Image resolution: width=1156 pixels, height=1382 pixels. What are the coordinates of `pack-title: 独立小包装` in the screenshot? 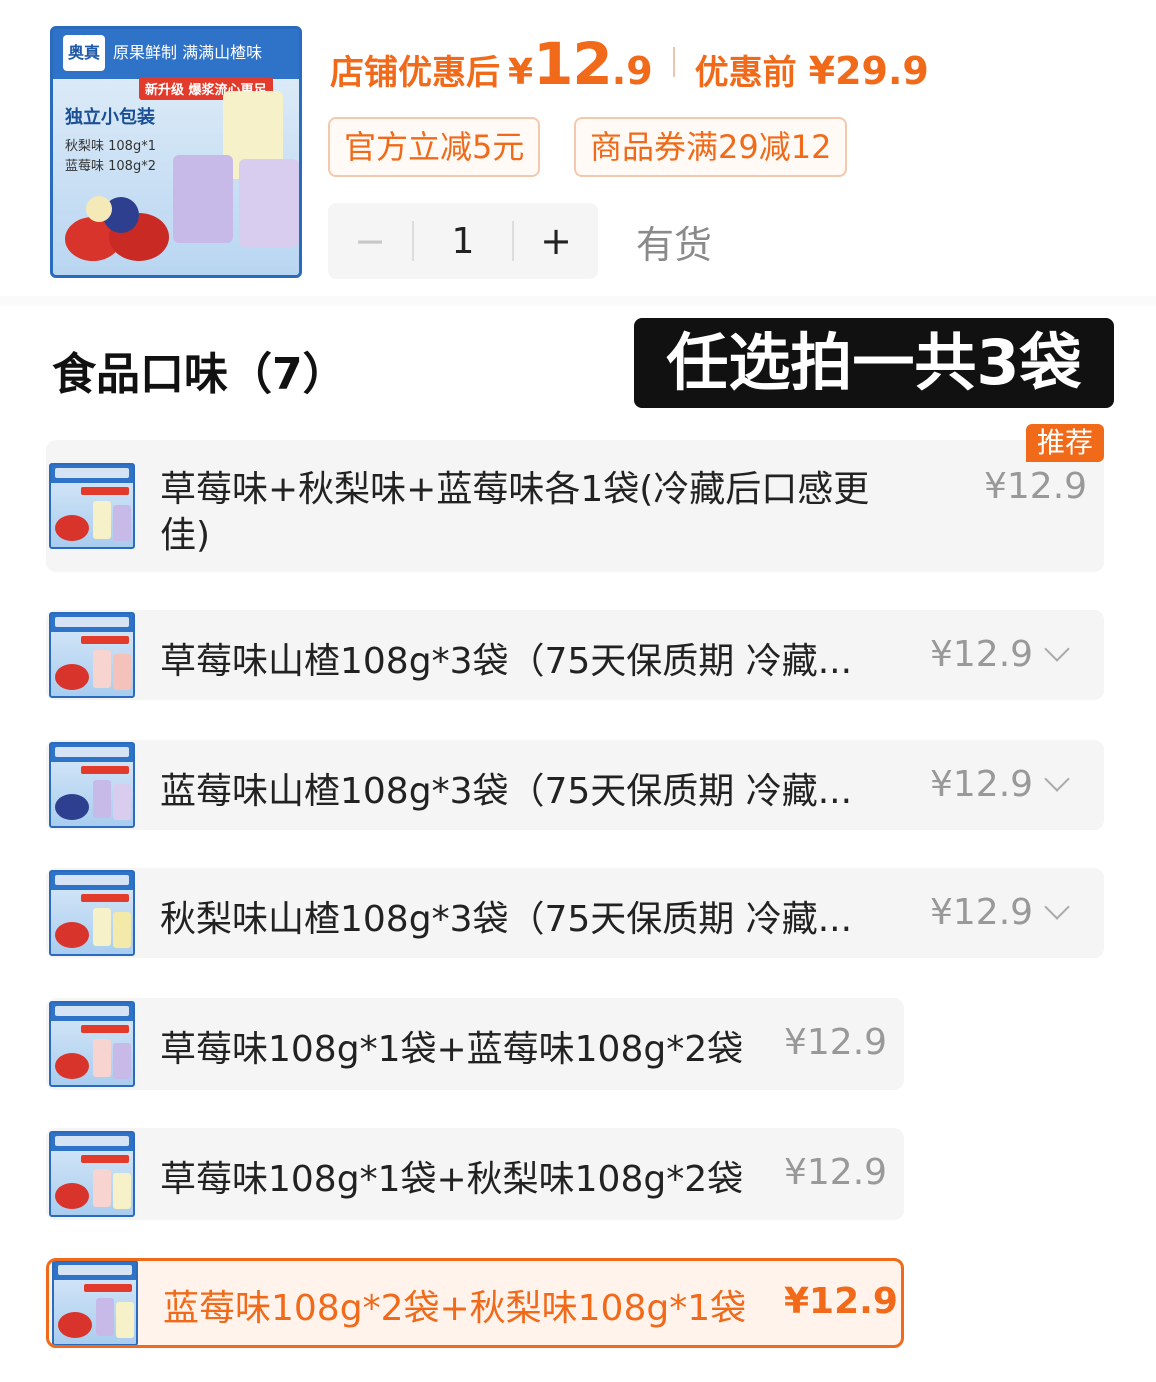 It's located at (110, 117).